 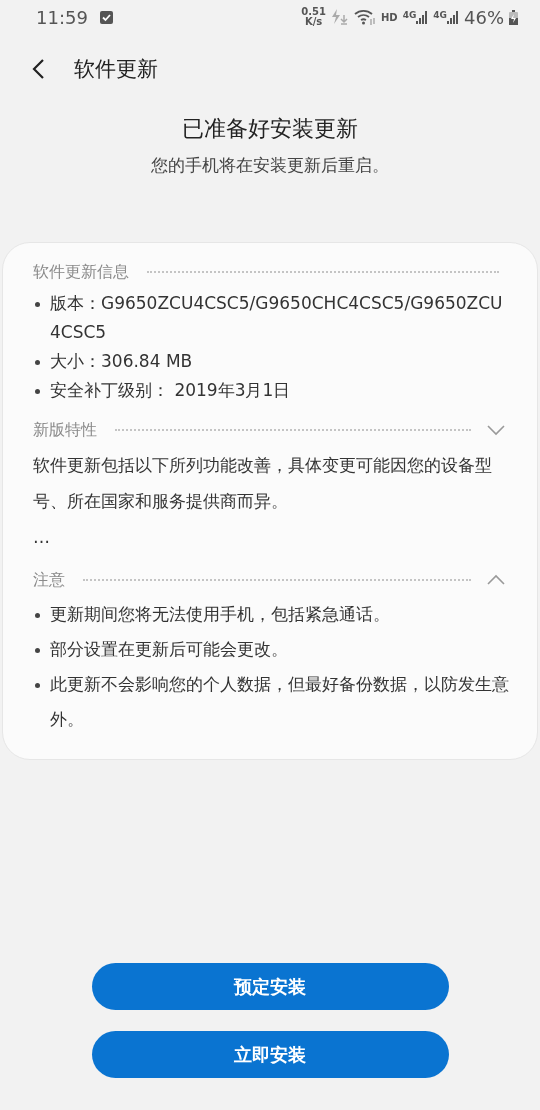 What do you see at coordinates (121, 361) in the screenshot?
I see `bullet-text: 大小：306.84 MB` at bounding box center [121, 361].